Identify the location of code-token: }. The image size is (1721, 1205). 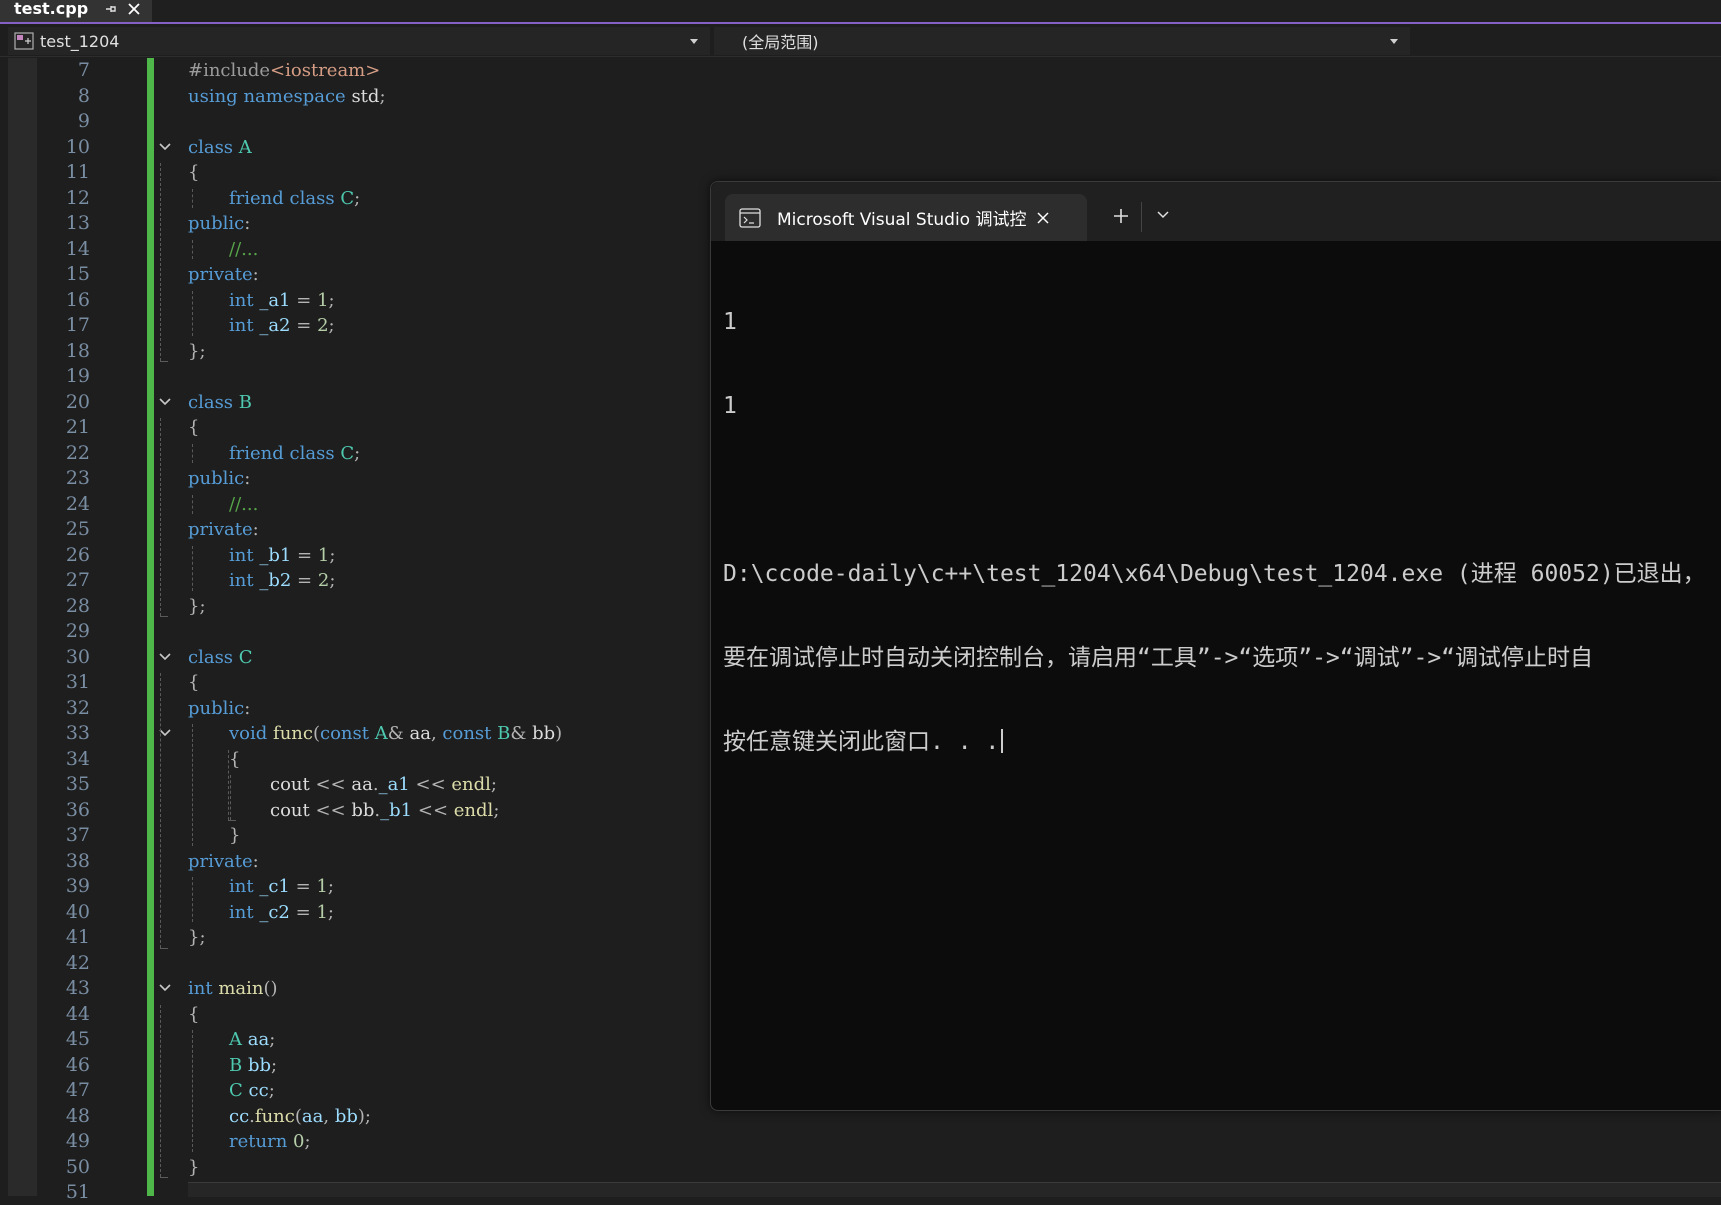
(235, 835).